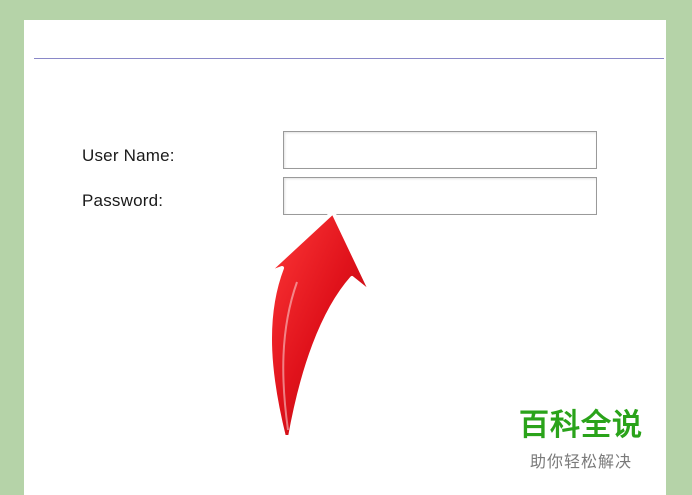 The width and height of the screenshot is (692, 495). Describe the element at coordinates (128, 155) in the screenshot. I see `username-label: User Name:` at that location.